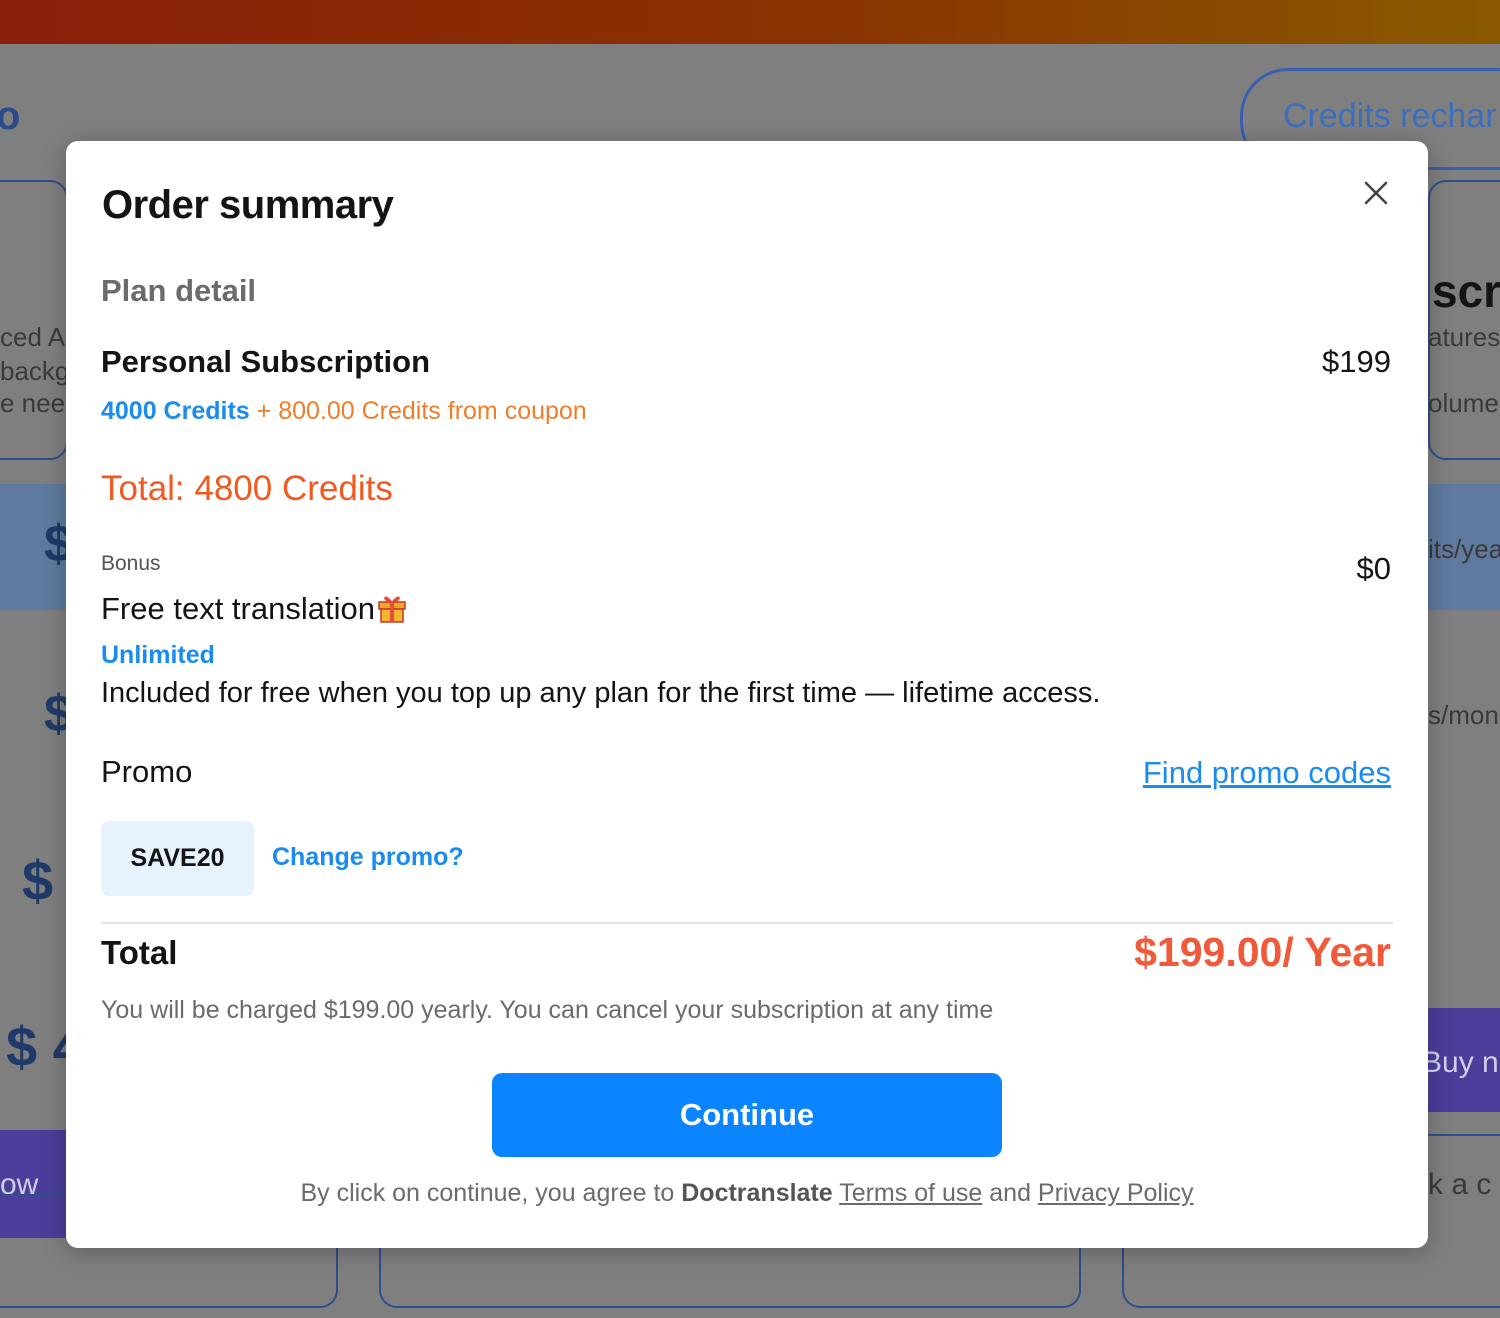 The height and width of the screenshot is (1318, 1500). I want to click on terms-of-use-link: Terms of use, so click(910, 1193).